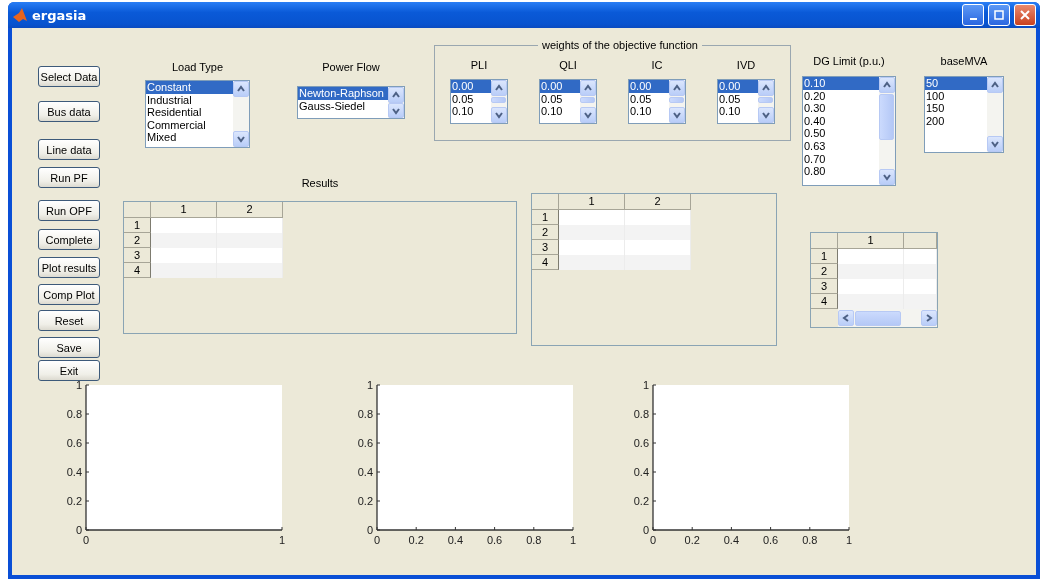  What do you see at coordinates (956, 96) in the screenshot?
I see `list-item: 100` at bounding box center [956, 96].